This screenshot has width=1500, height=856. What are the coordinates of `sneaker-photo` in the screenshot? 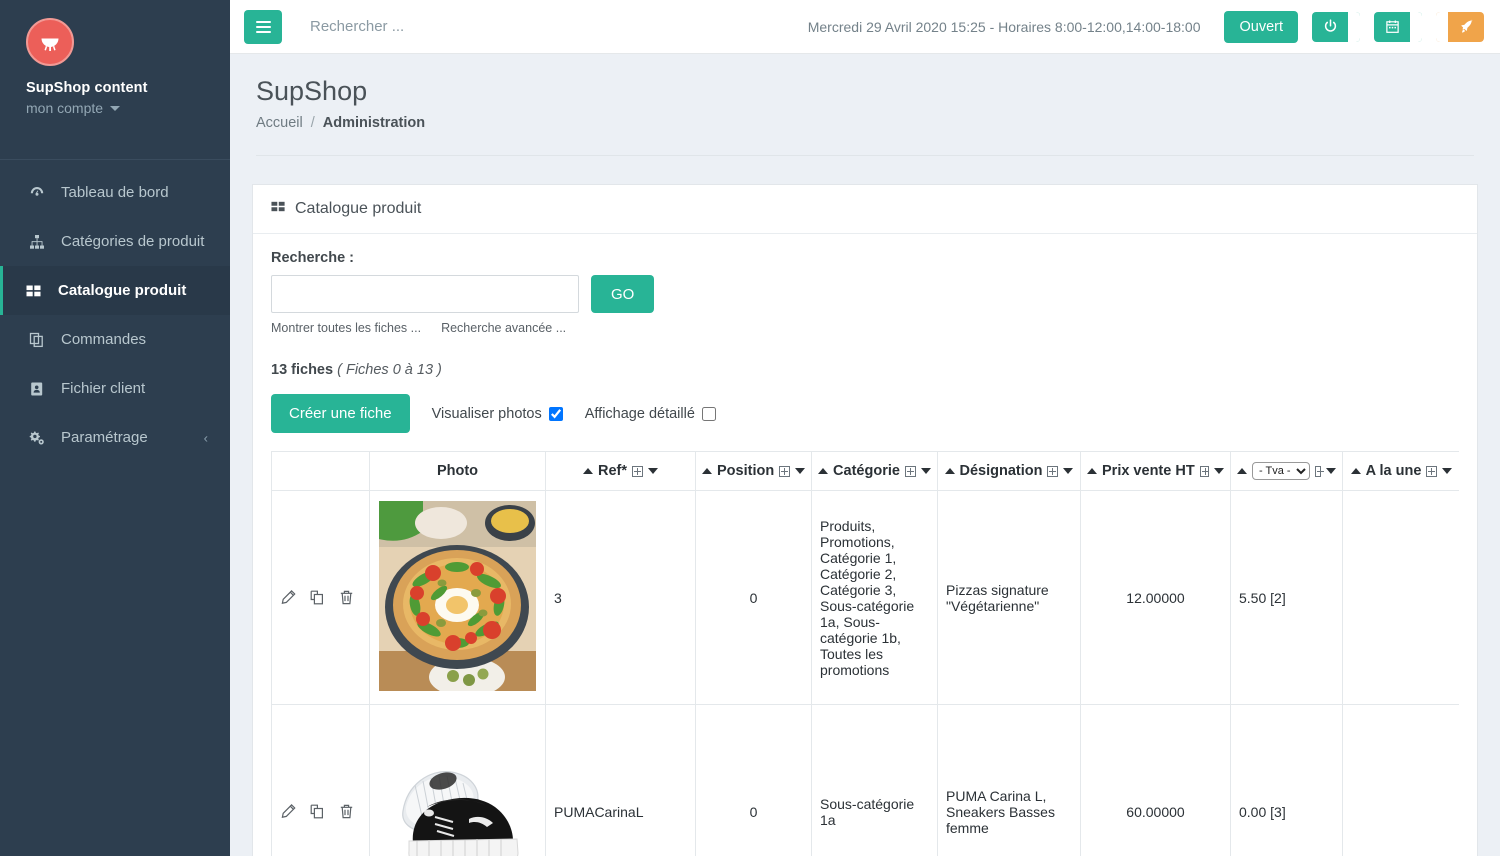 It's located at (457, 785).